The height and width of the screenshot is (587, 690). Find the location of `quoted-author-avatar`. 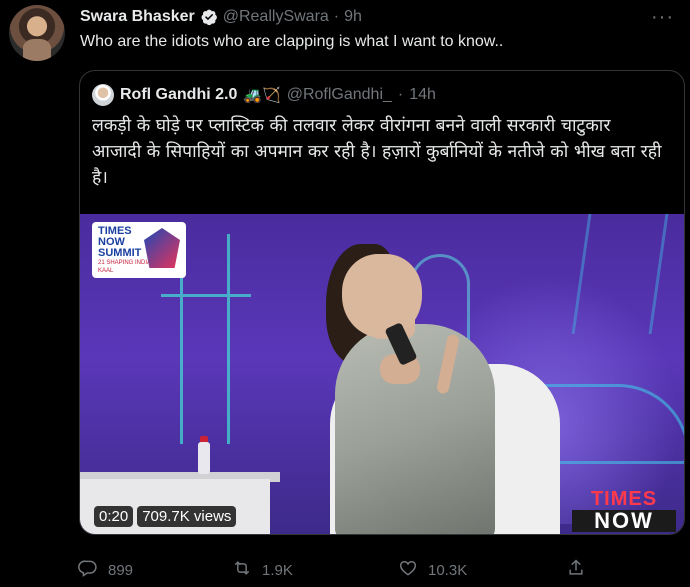

quoted-author-avatar is located at coordinates (103, 95).